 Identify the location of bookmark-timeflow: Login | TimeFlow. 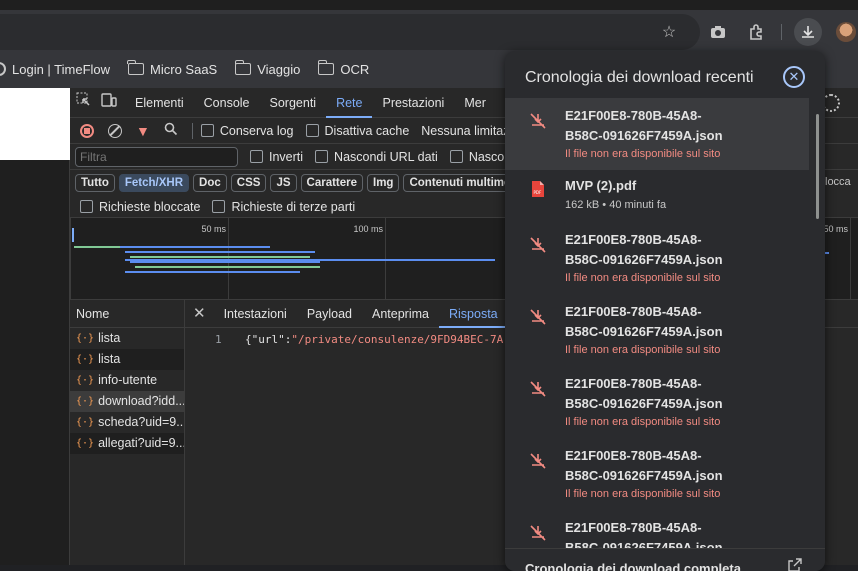
(59, 69).